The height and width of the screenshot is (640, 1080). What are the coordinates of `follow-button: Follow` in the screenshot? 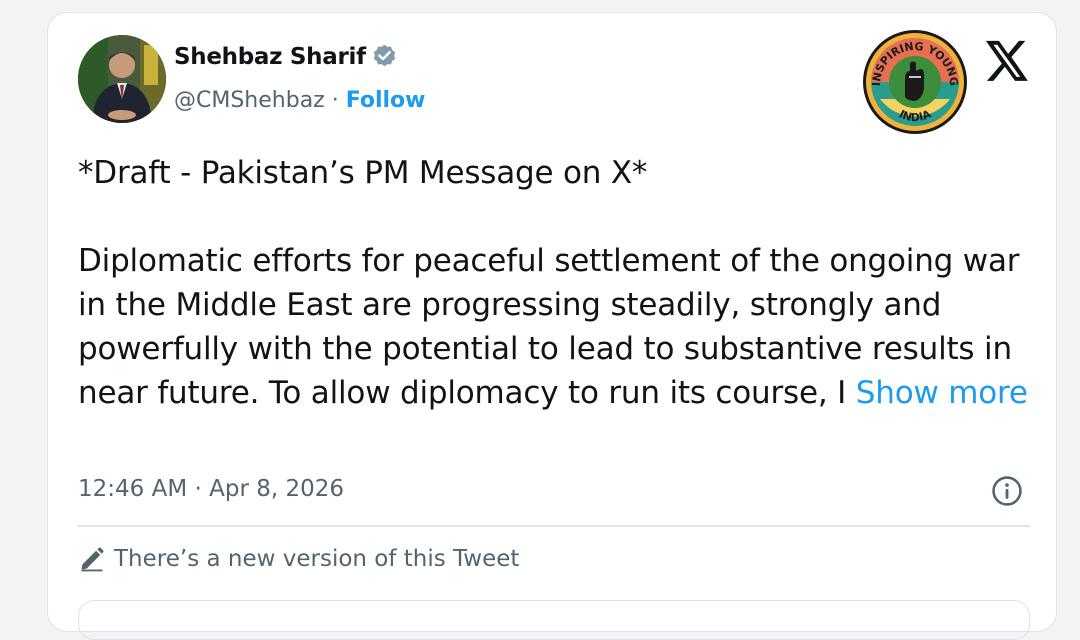 It's located at (386, 100).